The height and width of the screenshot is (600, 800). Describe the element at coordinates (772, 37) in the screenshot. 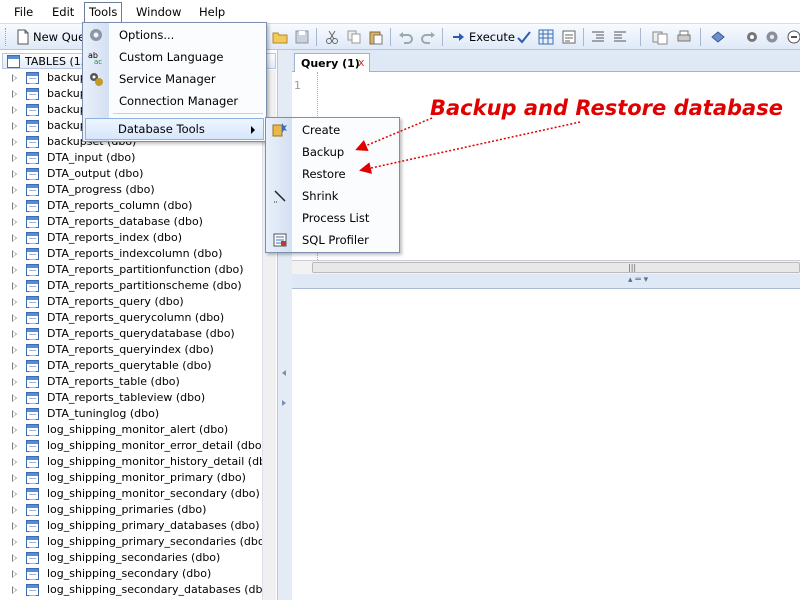

I see `gear-icon` at that location.